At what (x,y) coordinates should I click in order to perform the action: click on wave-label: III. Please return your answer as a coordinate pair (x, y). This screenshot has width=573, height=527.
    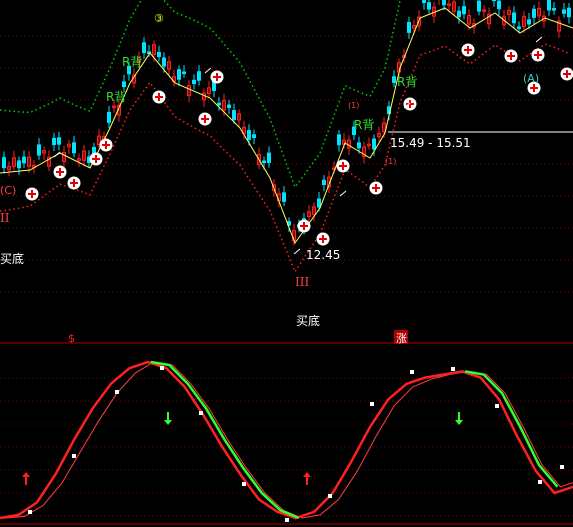
    Looking at the image, I should click on (302, 282).